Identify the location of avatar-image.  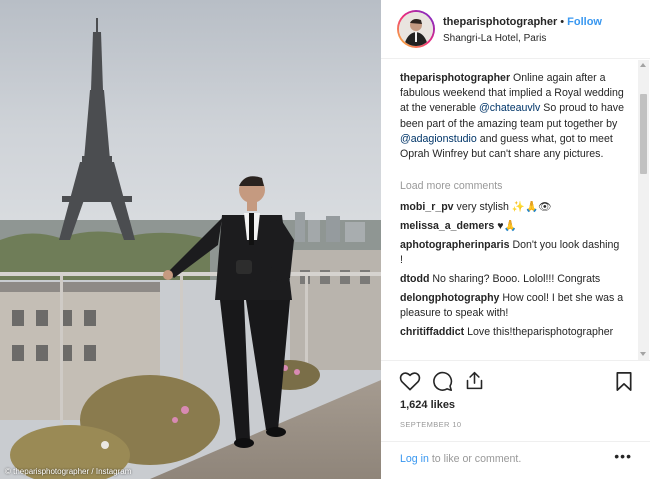
(416, 29).